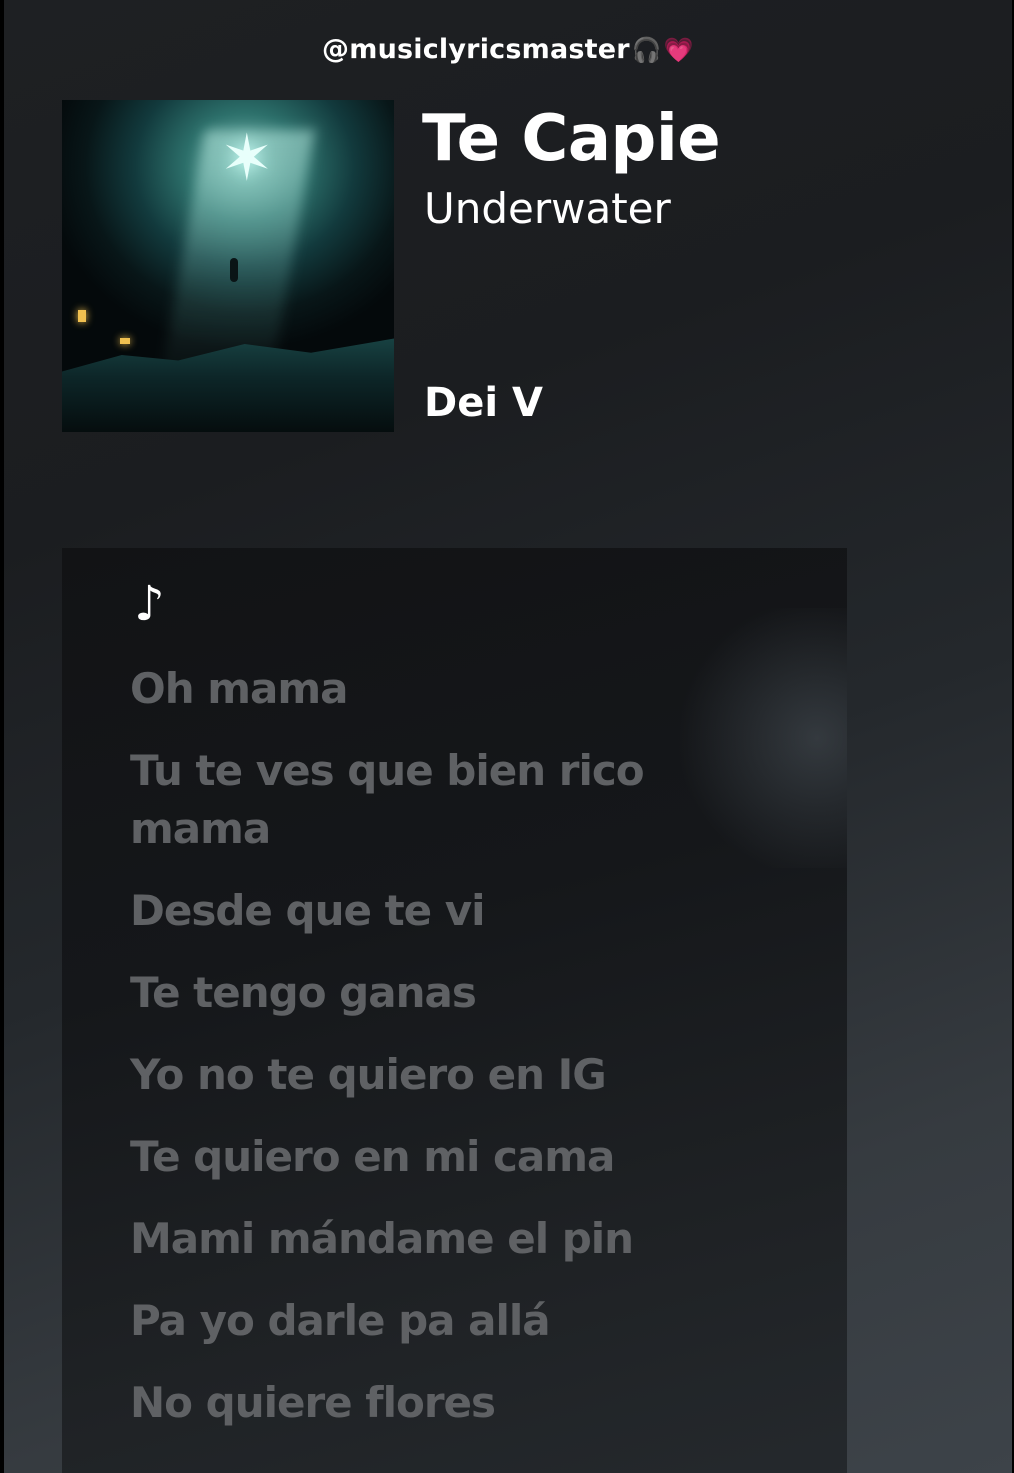 The image size is (1014, 1473). I want to click on lyric-line: Desde que te vi, so click(440, 911).